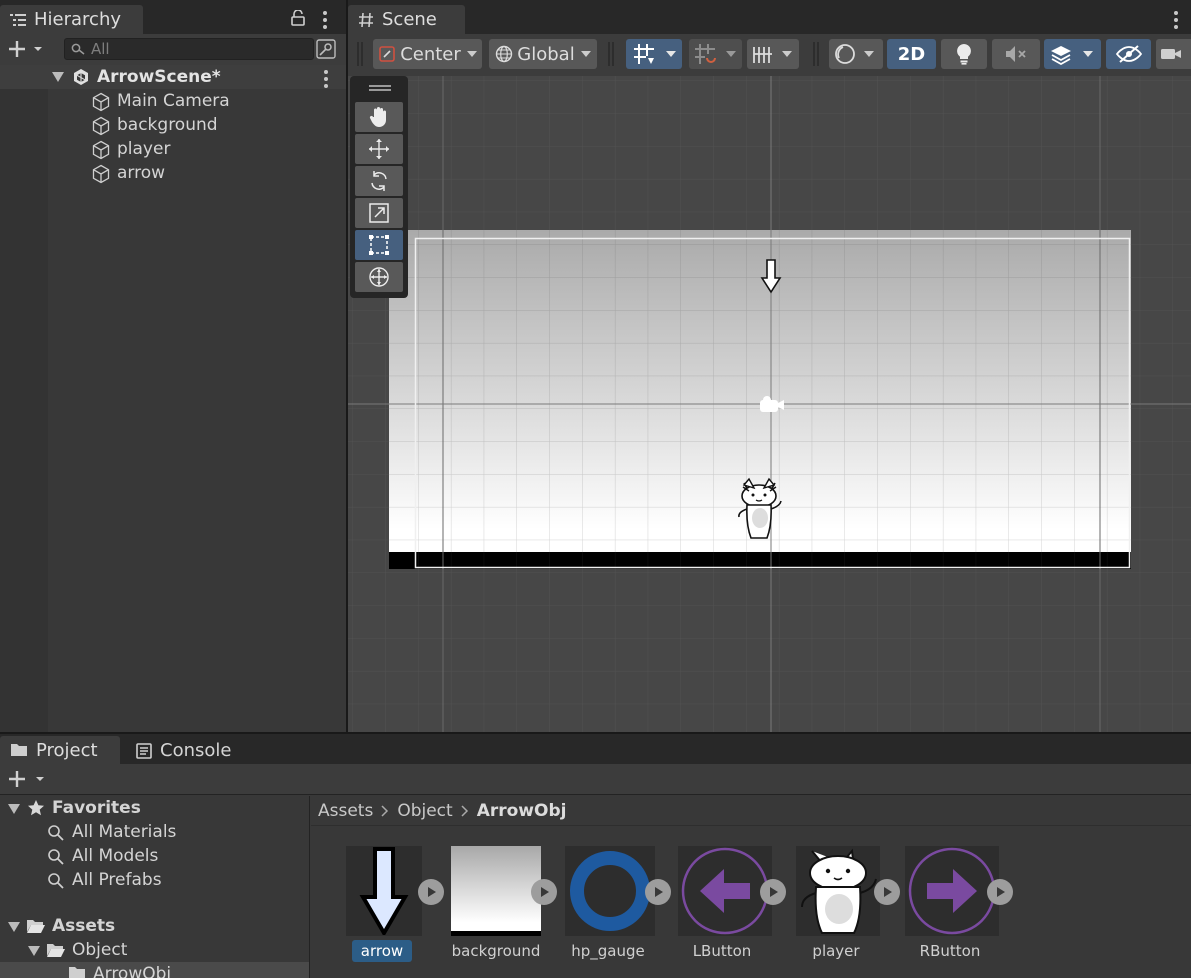 This screenshot has height=978, width=1191. Describe the element at coordinates (154, 808) in the screenshot. I see `favorites-row: Favorites` at that location.